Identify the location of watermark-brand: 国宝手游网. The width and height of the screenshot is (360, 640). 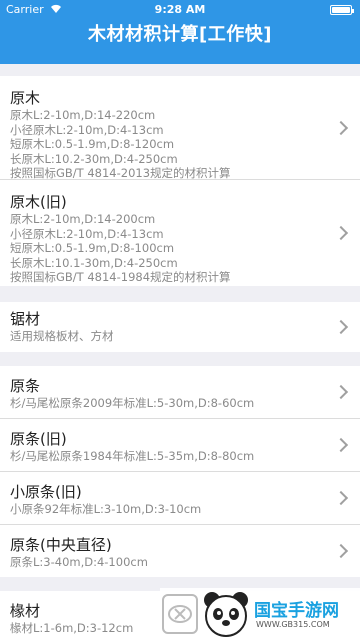
(296, 611).